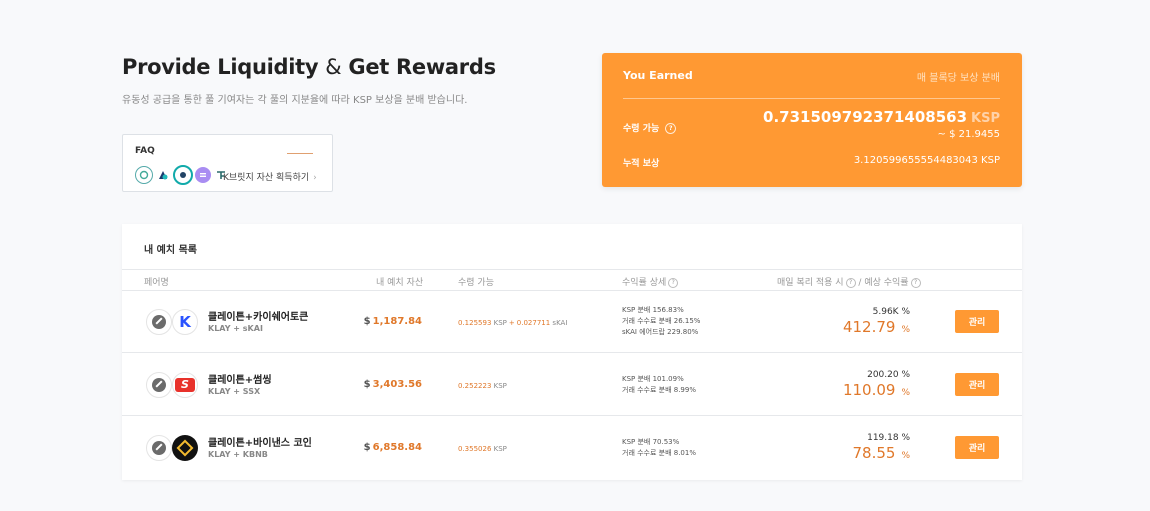 The height and width of the screenshot is (511, 1150). What do you see at coordinates (659, 448) in the screenshot?
I see `yield-detail: KSP 분배 70.53% 거래 수수료 분배 8.01%` at bounding box center [659, 448].